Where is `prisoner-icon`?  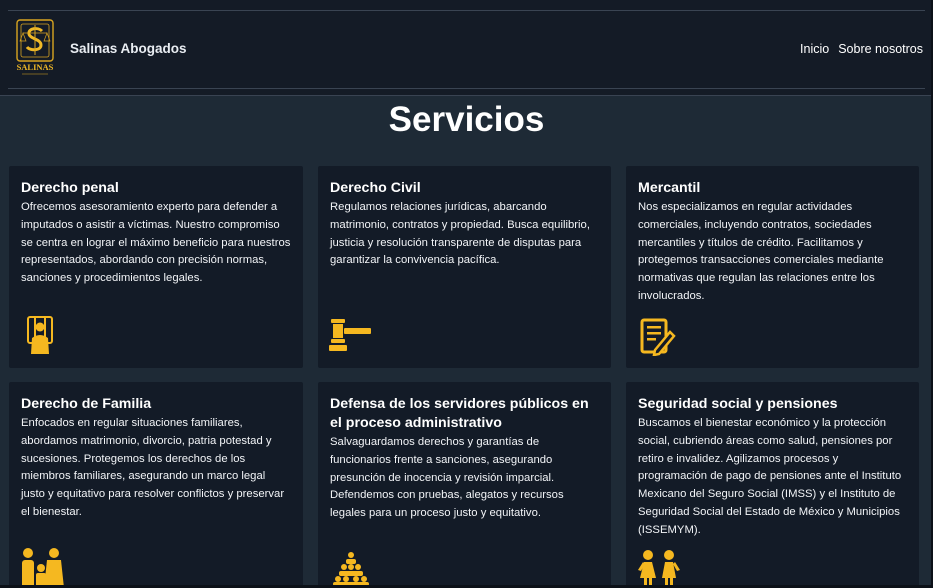 prisoner-icon is located at coordinates (40, 338).